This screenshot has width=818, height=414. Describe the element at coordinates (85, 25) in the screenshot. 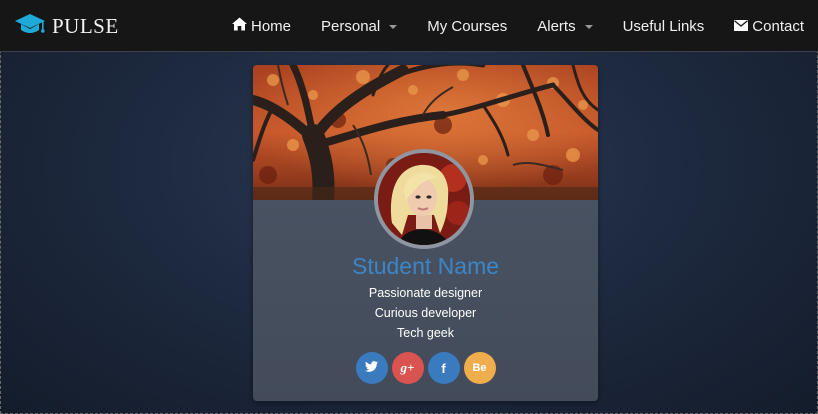

I see `brand-name: PULSE` at that location.